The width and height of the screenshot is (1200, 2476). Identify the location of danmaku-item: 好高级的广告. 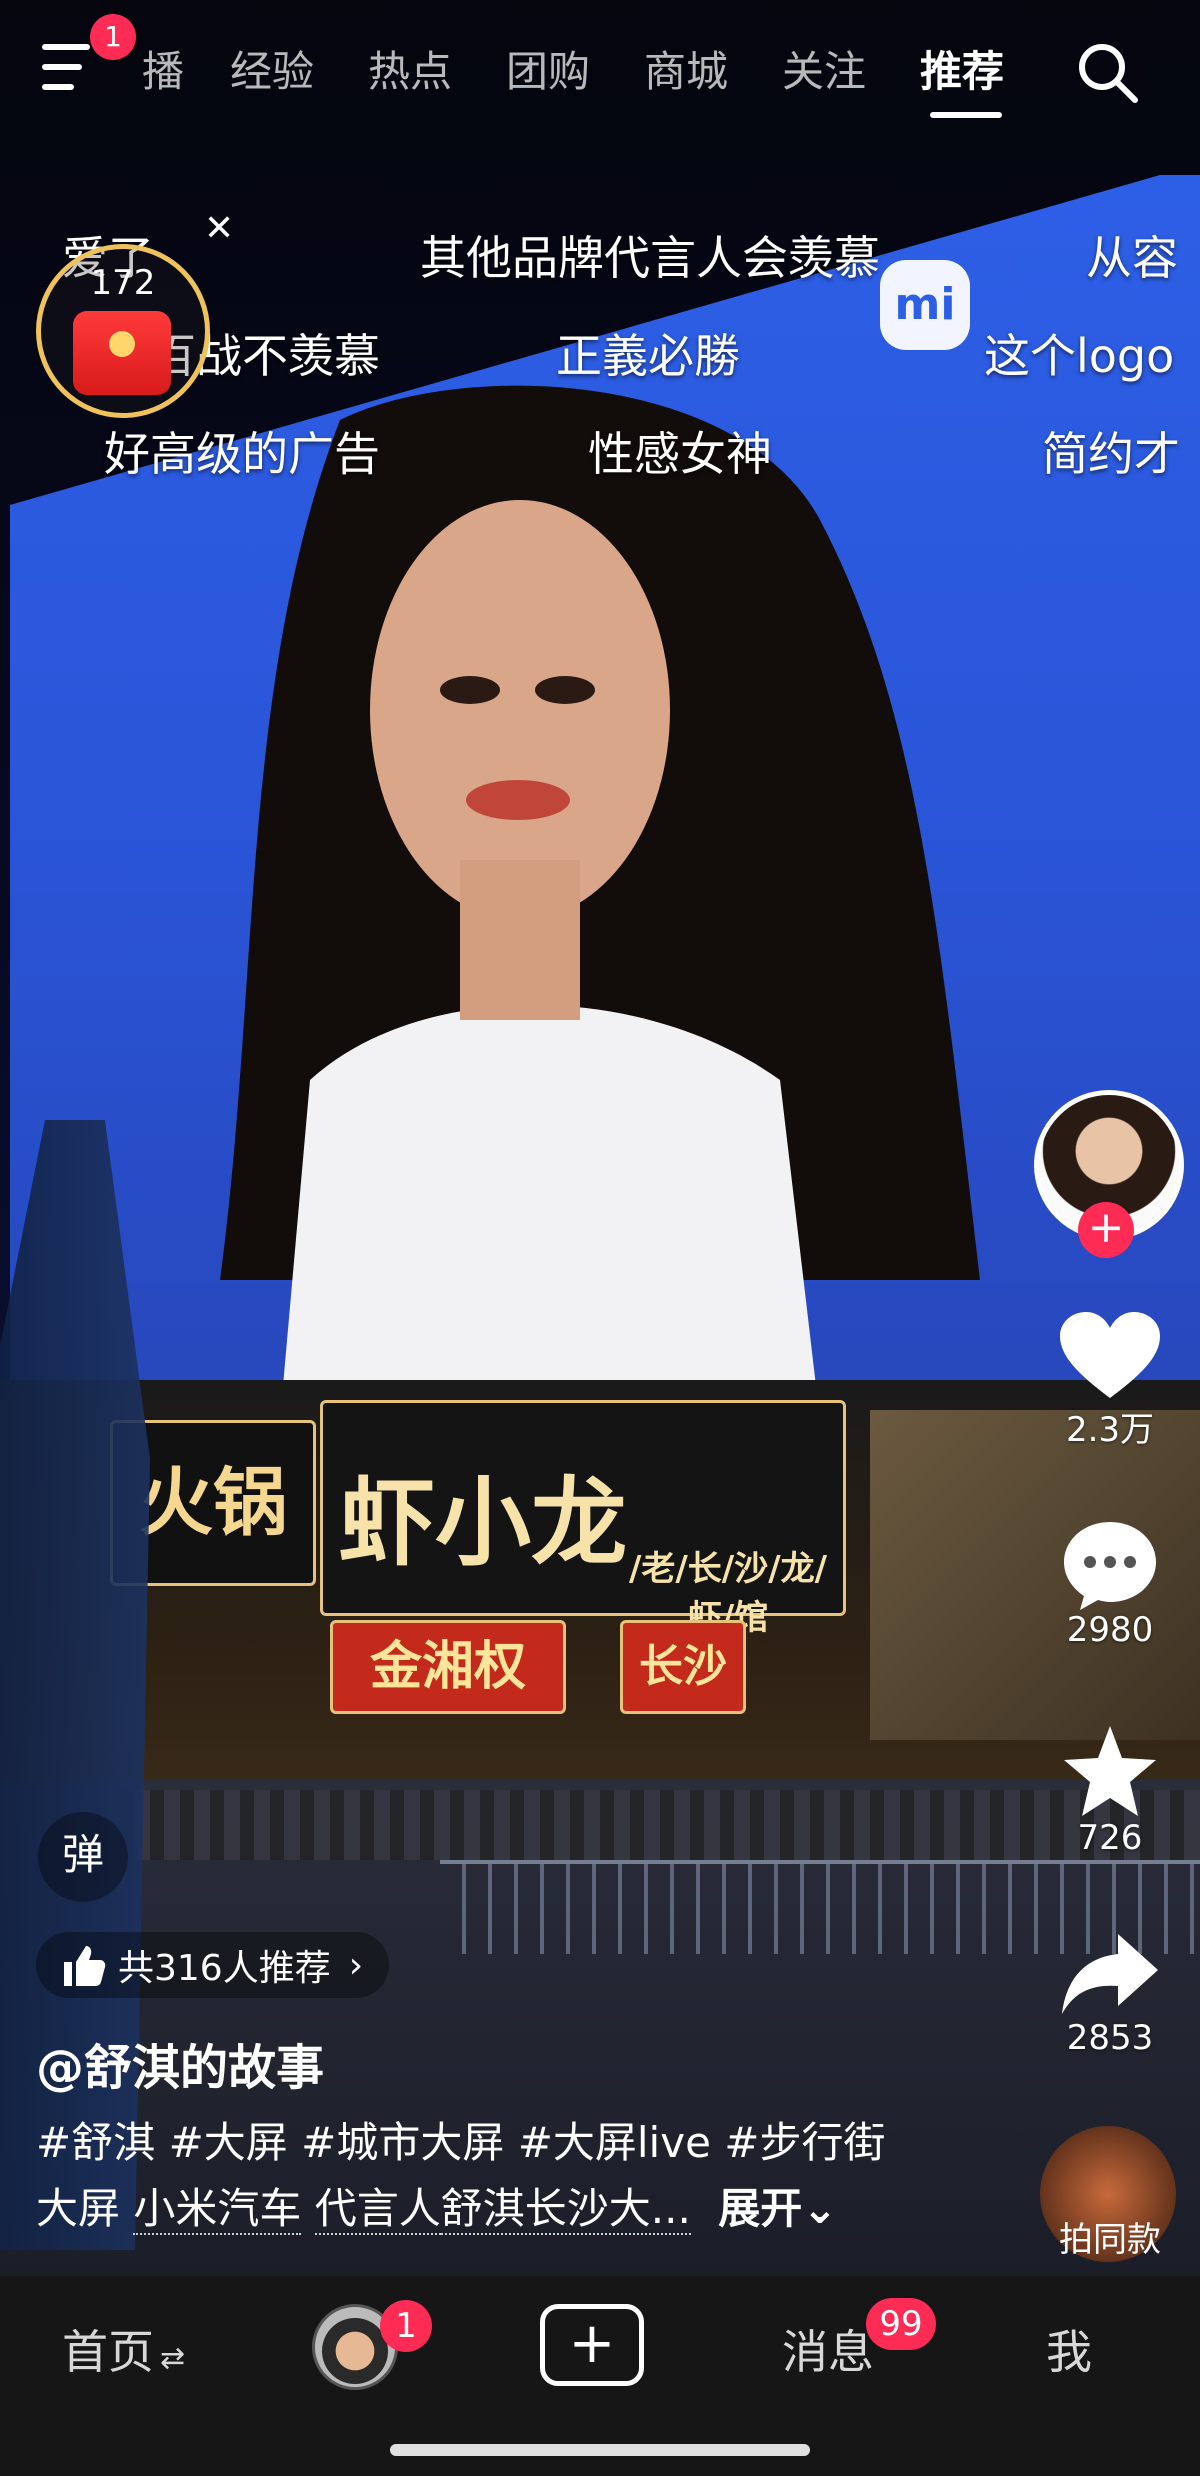
(242, 454).